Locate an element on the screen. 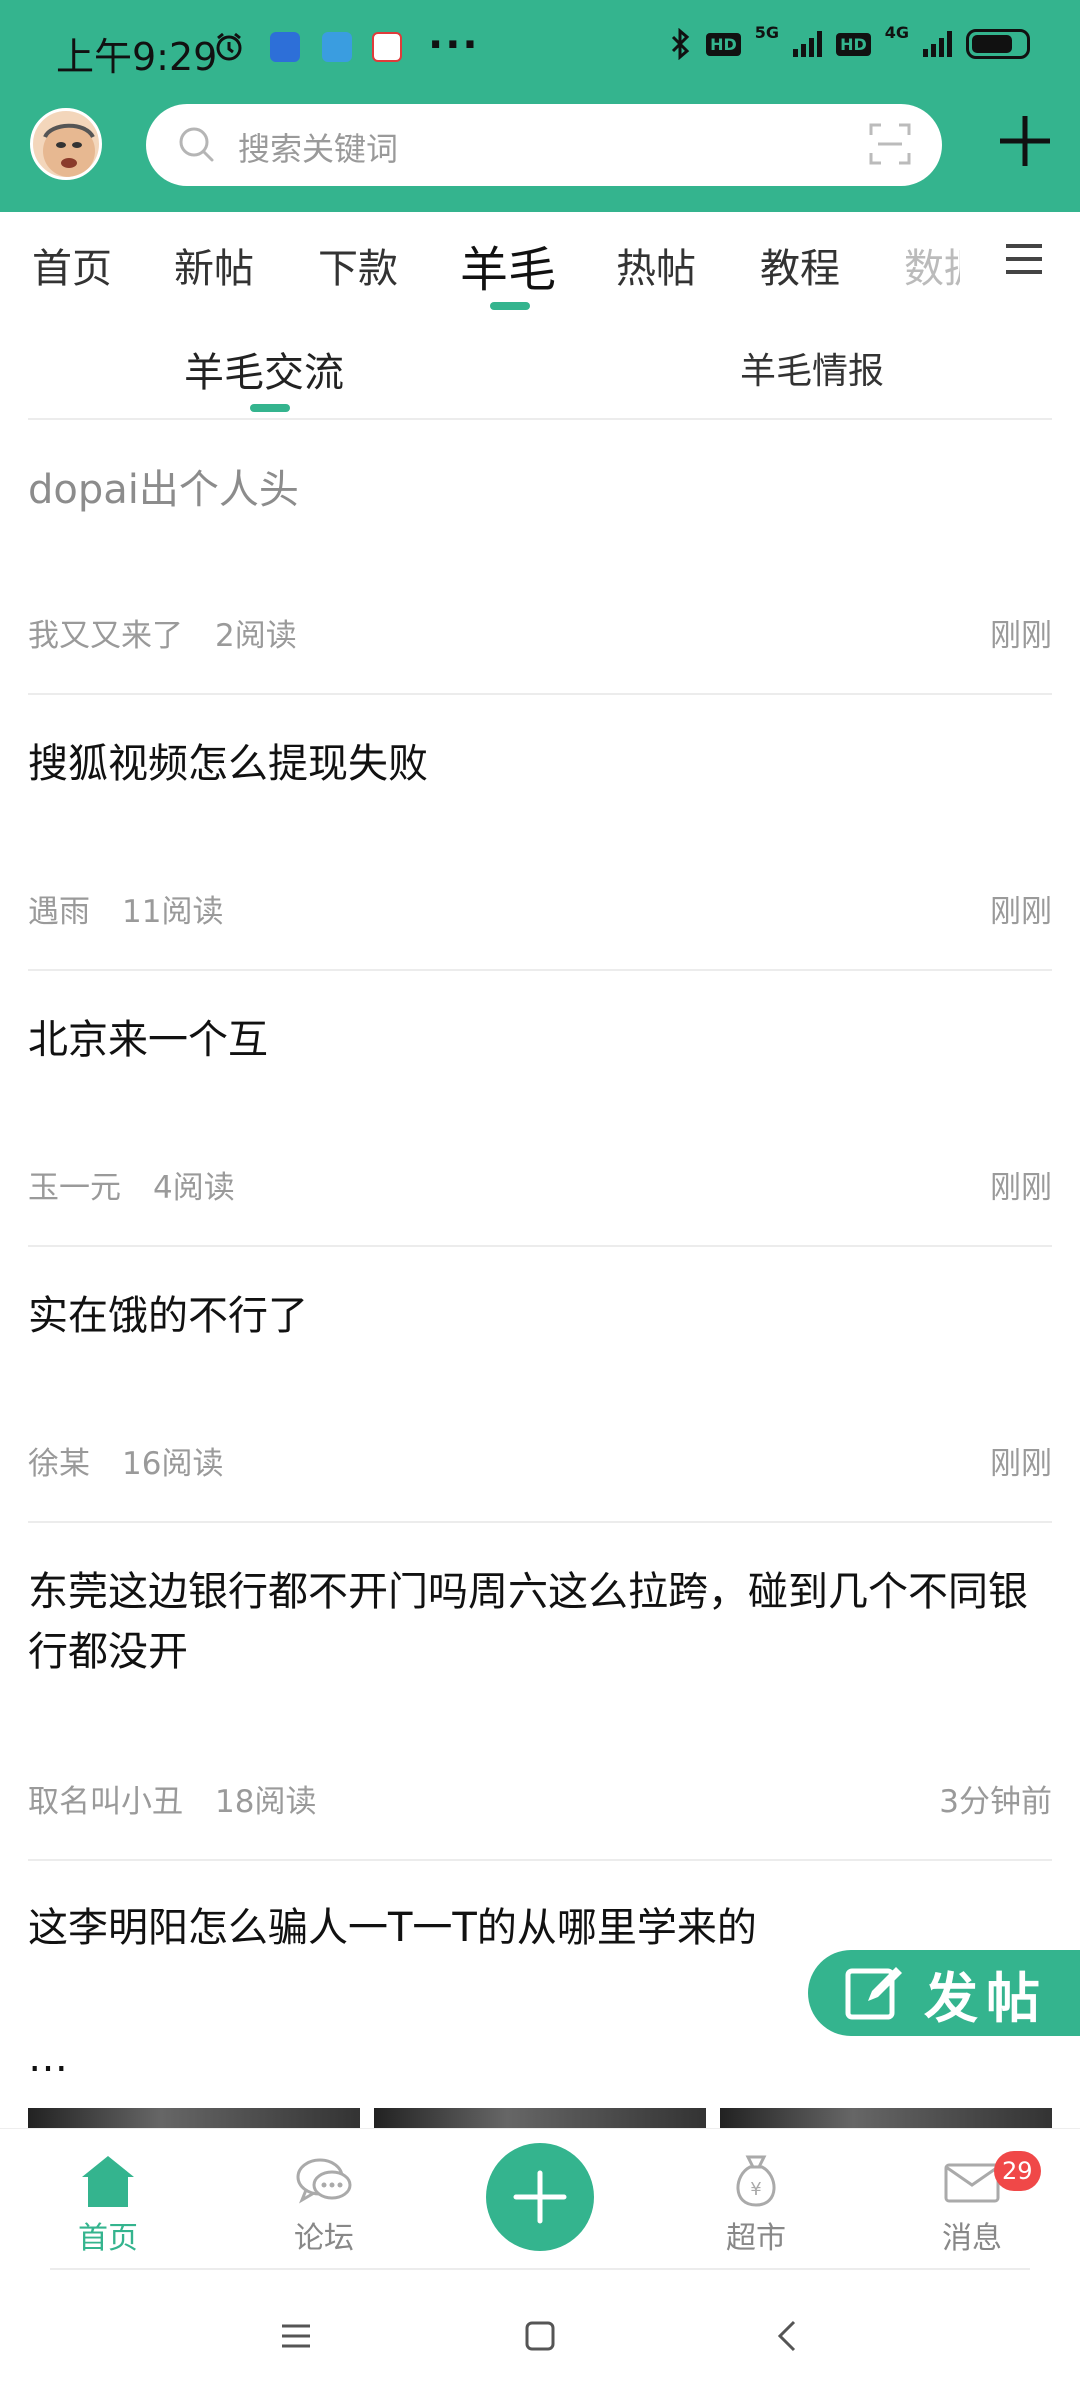  post-meta: 我又又来了 2阅读 is located at coordinates (162, 632).